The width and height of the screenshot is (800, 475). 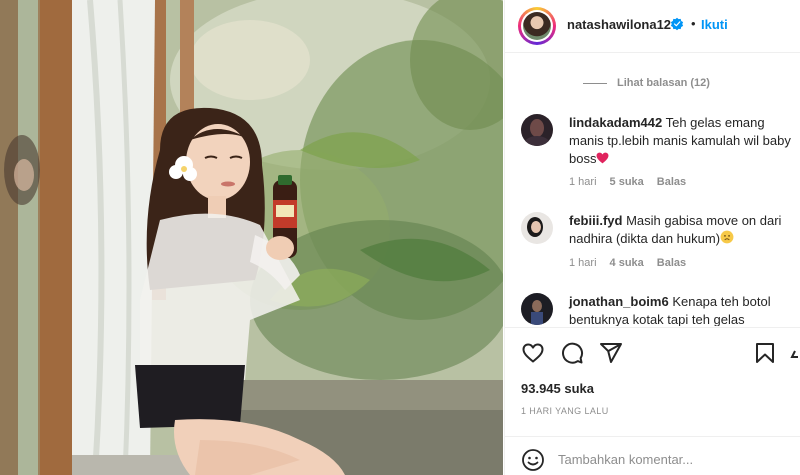 What do you see at coordinates (557, 388) in the screenshot?
I see `likes-count: 93.945 suka` at bounding box center [557, 388].